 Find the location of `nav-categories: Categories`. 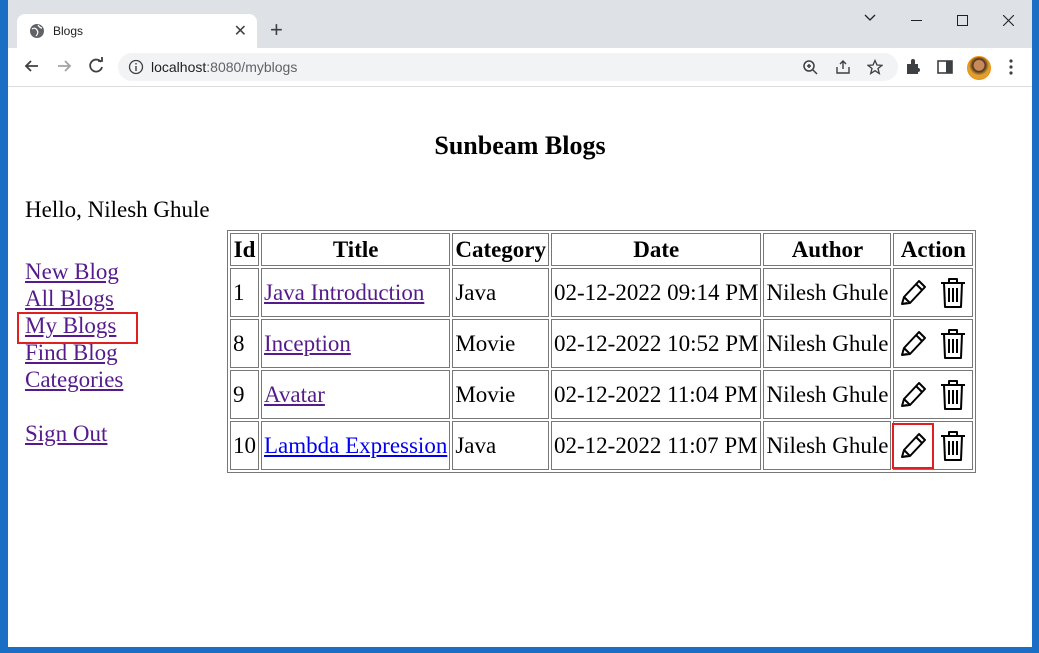

nav-categories: Categories is located at coordinates (74, 379).